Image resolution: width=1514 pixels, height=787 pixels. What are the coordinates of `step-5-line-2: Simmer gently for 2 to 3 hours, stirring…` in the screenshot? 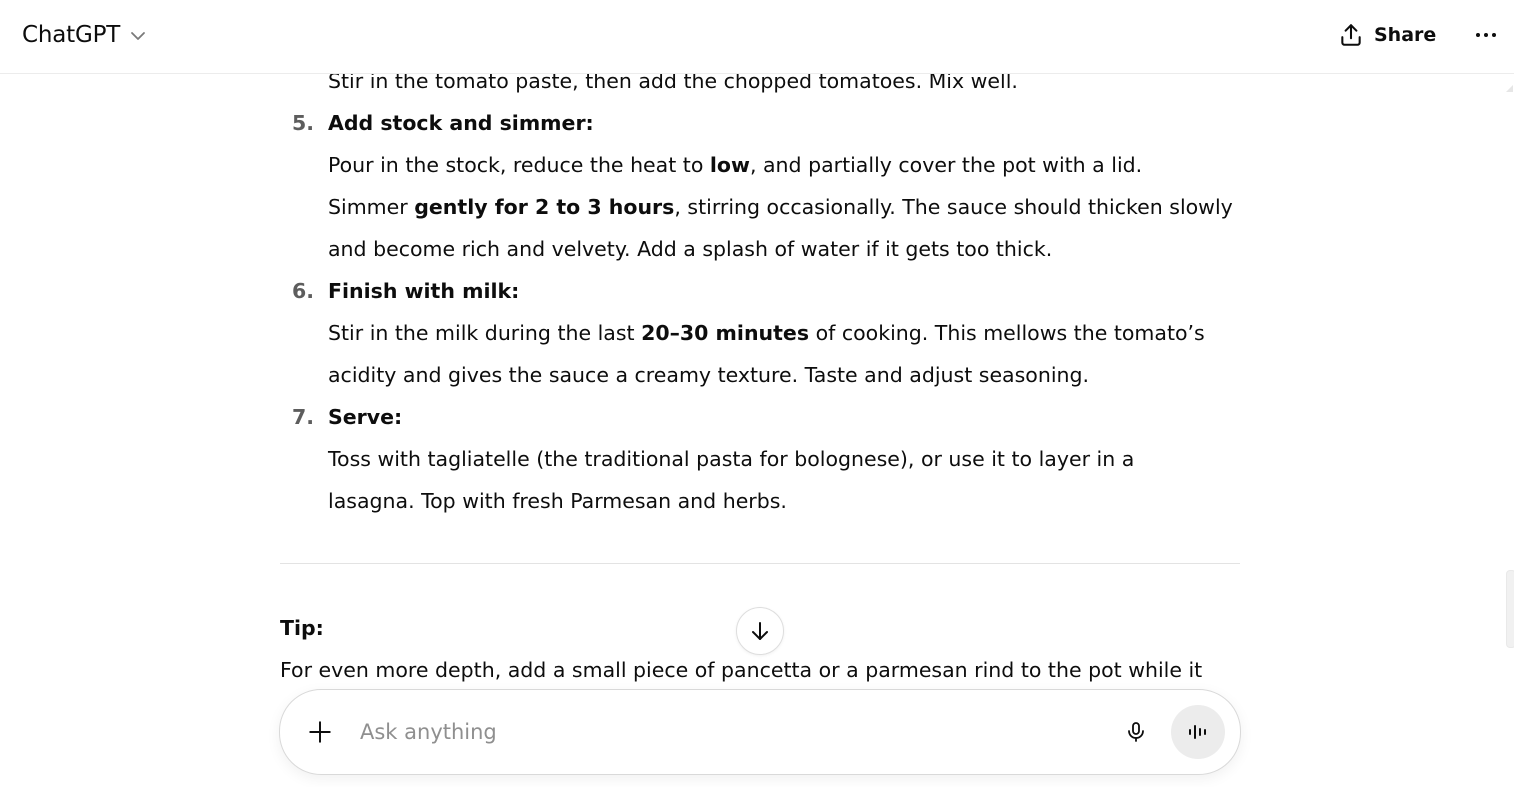 It's located at (780, 207).